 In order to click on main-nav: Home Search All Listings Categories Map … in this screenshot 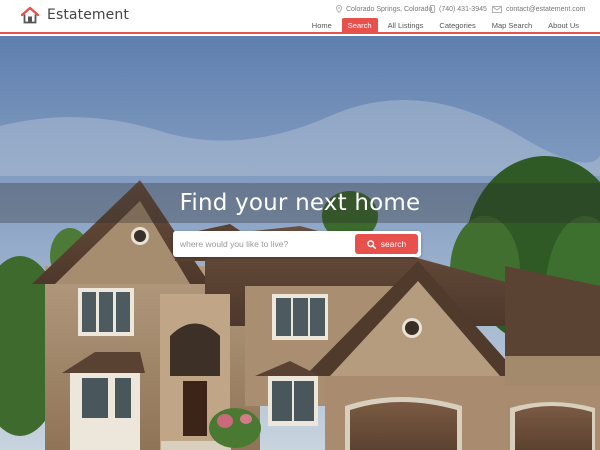, I will do `click(443, 25)`.